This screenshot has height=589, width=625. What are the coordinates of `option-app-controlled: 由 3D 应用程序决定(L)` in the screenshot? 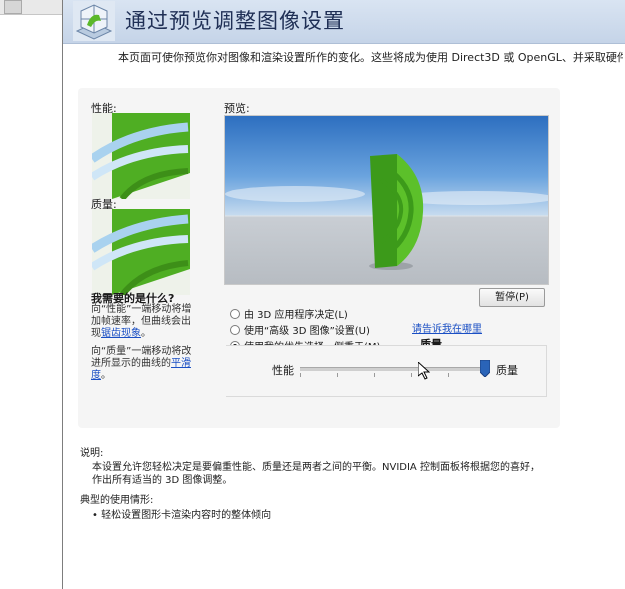 It's located at (289, 313).